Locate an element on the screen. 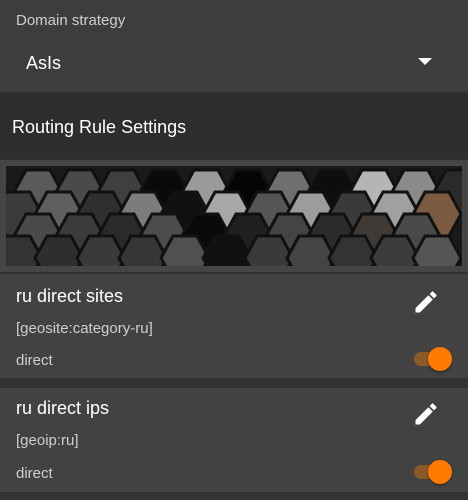 This screenshot has width=468, height=500. domain-strategy-label: Domain strategy is located at coordinates (71, 20).